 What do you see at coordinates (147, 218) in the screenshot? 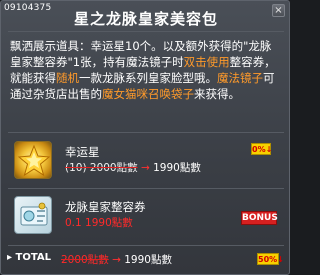
I see `package-item-row: 龙脉皇家整容券 0.1 1990點數 BONUS` at bounding box center [147, 218].